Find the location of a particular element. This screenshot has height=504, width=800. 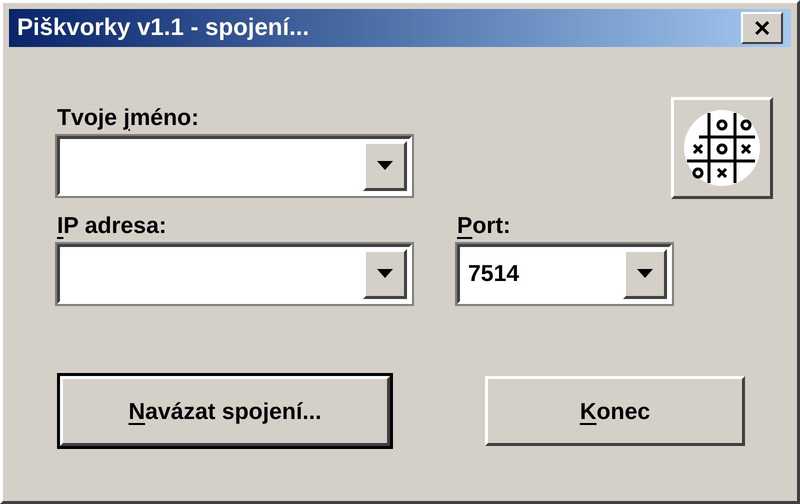

field-label: IP adresa: is located at coordinates (112, 225).